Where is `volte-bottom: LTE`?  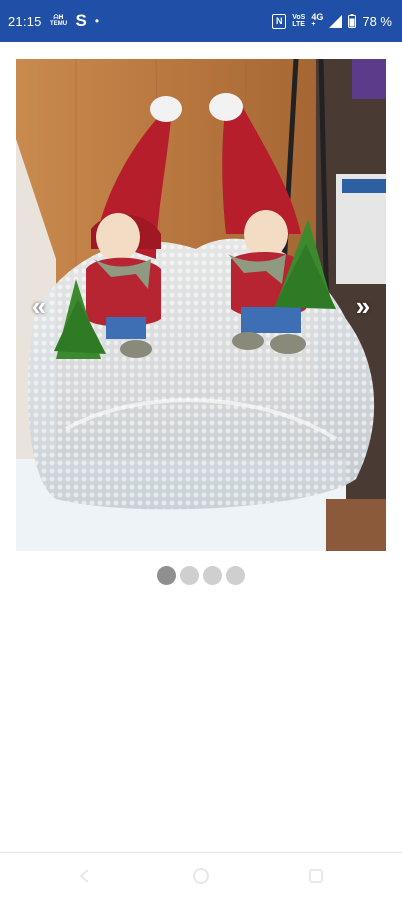 volte-bottom: LTE is located at coordinates (298, 24).